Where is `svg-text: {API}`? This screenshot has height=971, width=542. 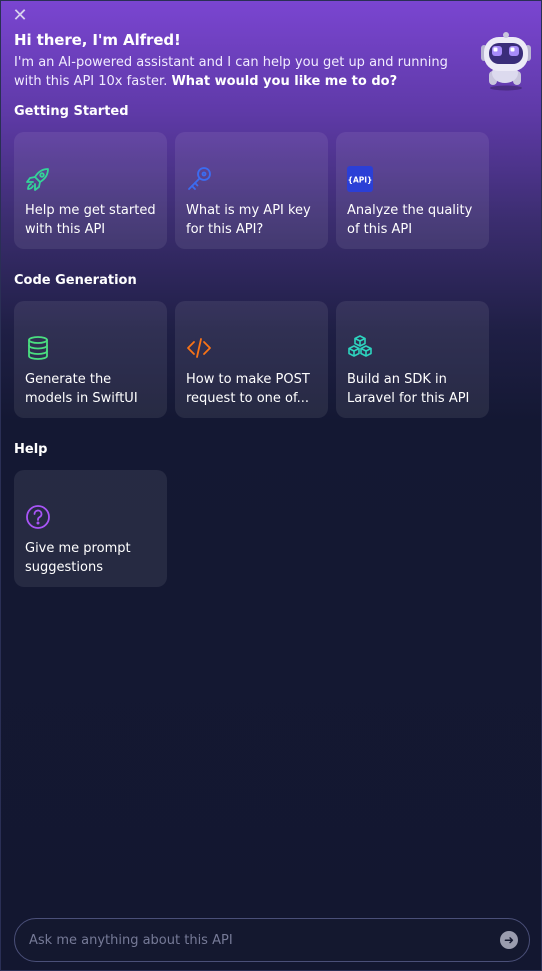 svg-text: {API} is located at coordinates (360, 180).